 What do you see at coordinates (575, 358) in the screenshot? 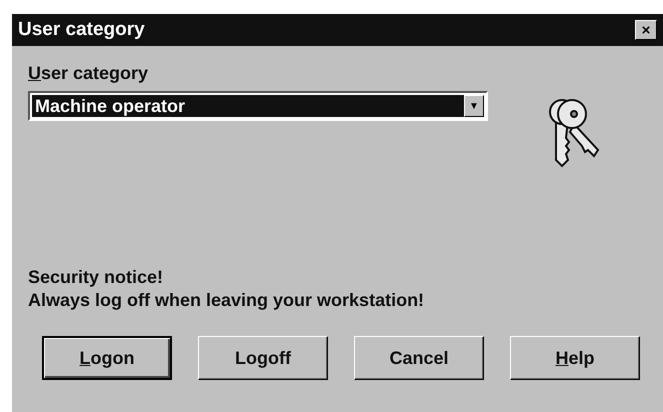
I see `dialog-button: Help` at bounding box center [575, 358].